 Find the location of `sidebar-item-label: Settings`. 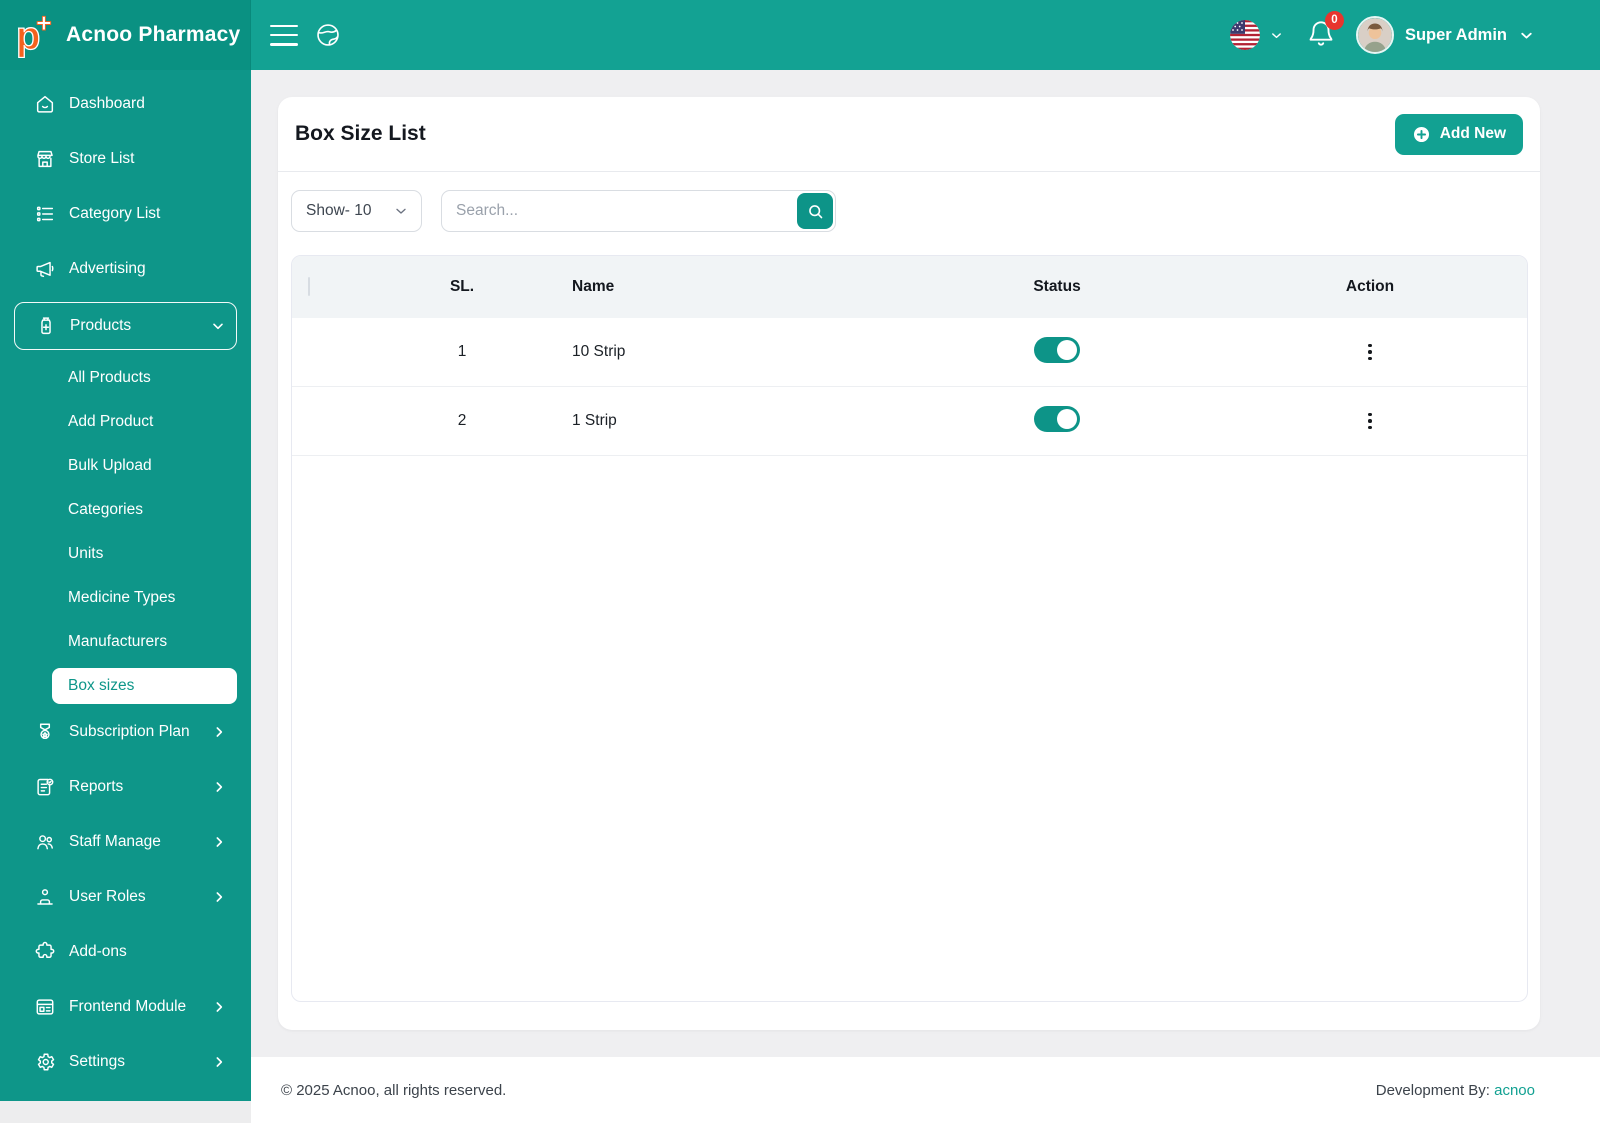

sidebar-item-label: Settings is located at coordinates (97, 1061).